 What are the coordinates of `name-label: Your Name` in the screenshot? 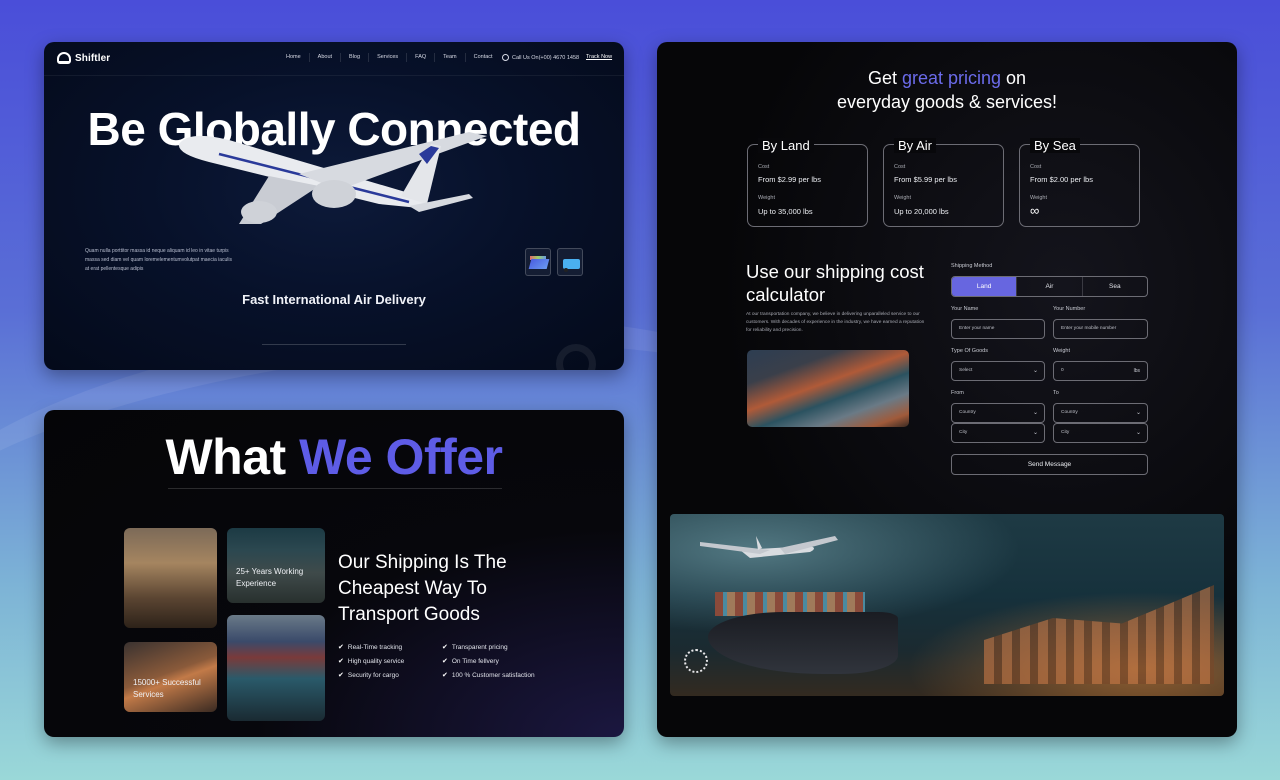 It's located at (965, 309).